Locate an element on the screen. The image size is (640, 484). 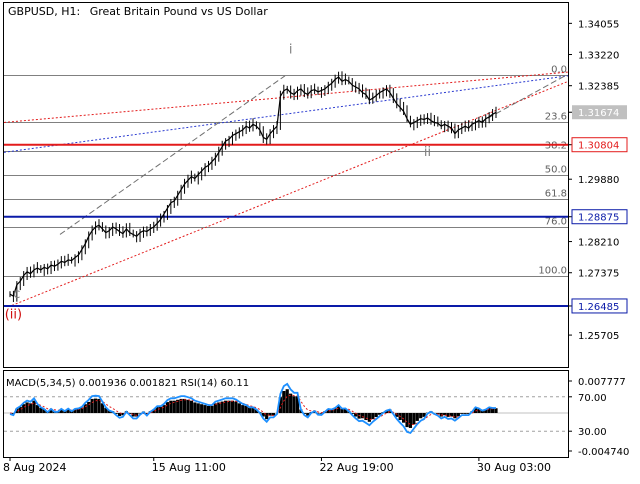
fib-label: 76.0 is located at coordinates (556, 222).